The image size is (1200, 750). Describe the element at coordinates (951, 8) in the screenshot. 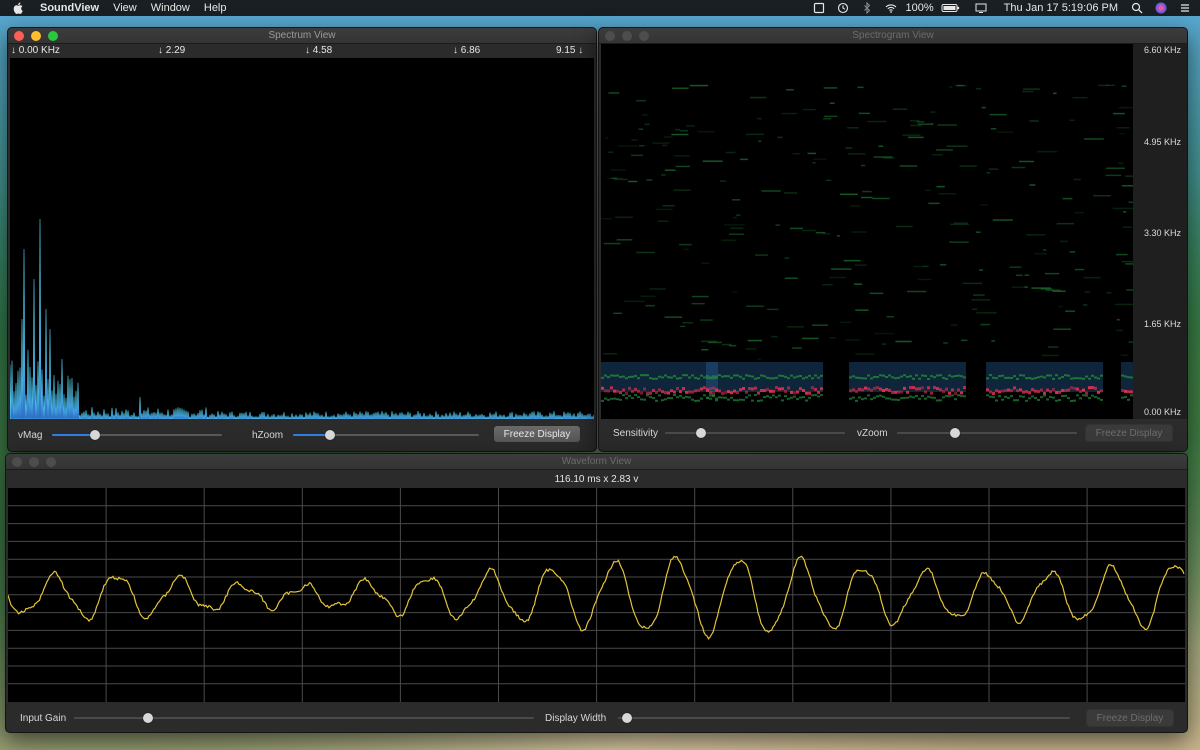

I see `battery-icon` at that location.